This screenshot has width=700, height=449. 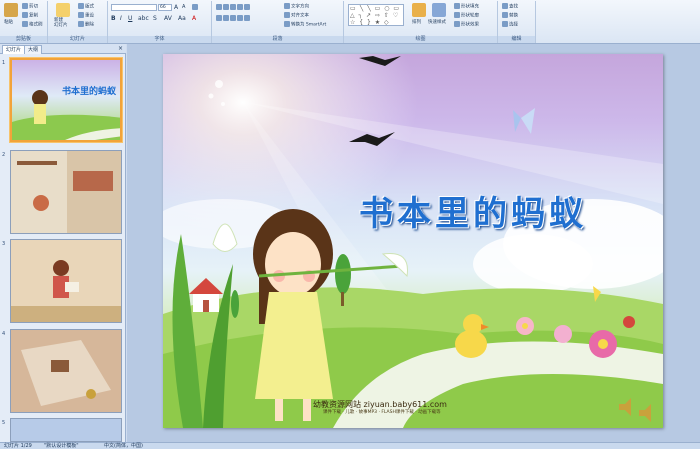 I want to click on reset-icon, so click(x=81, y=15).